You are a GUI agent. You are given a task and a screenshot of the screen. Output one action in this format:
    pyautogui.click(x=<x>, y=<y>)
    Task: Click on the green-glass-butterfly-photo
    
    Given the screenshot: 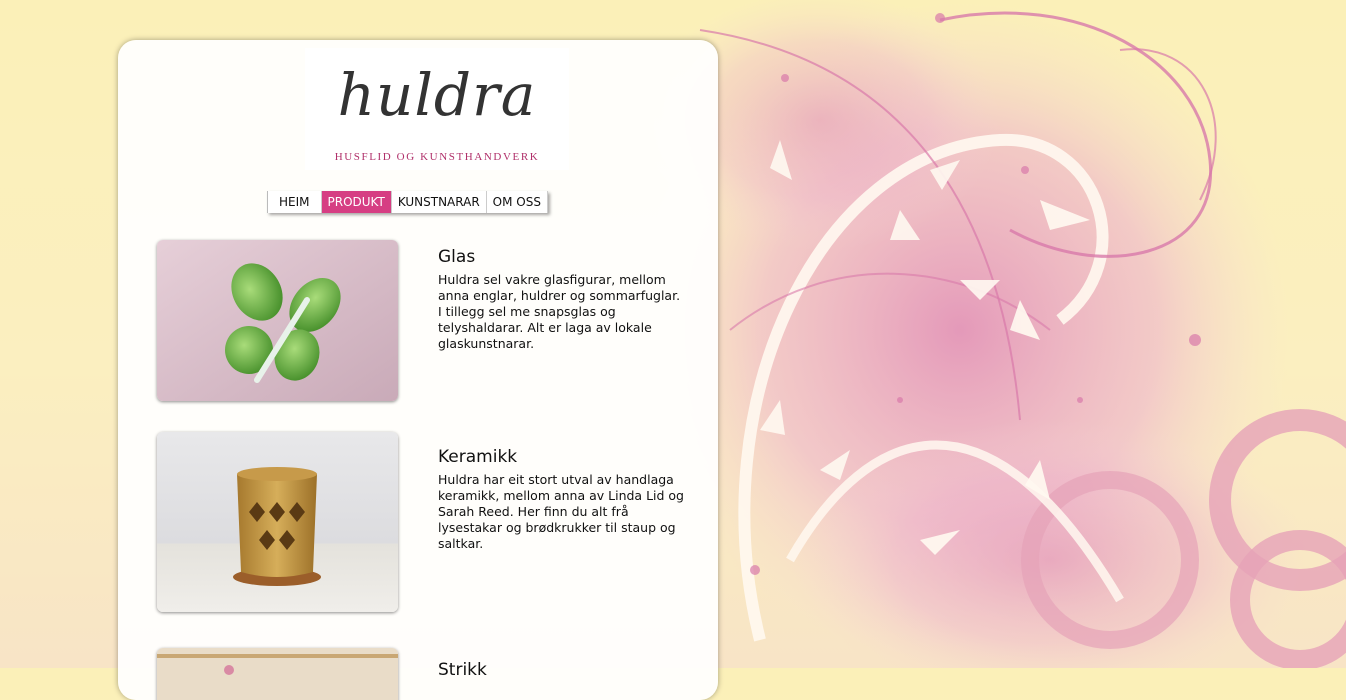 What is the action you would take?
    pyautogui.click(x=277, y=320)
    